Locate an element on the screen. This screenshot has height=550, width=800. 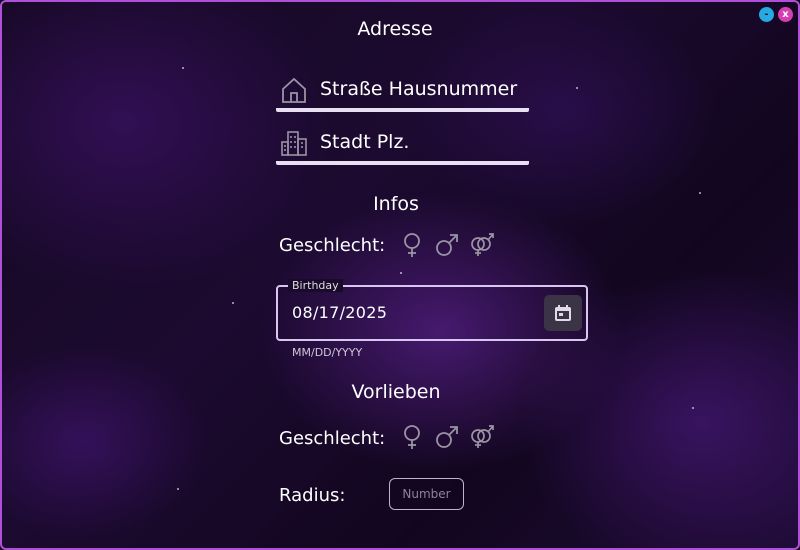
city-icon is located at coordinates (294, 143).